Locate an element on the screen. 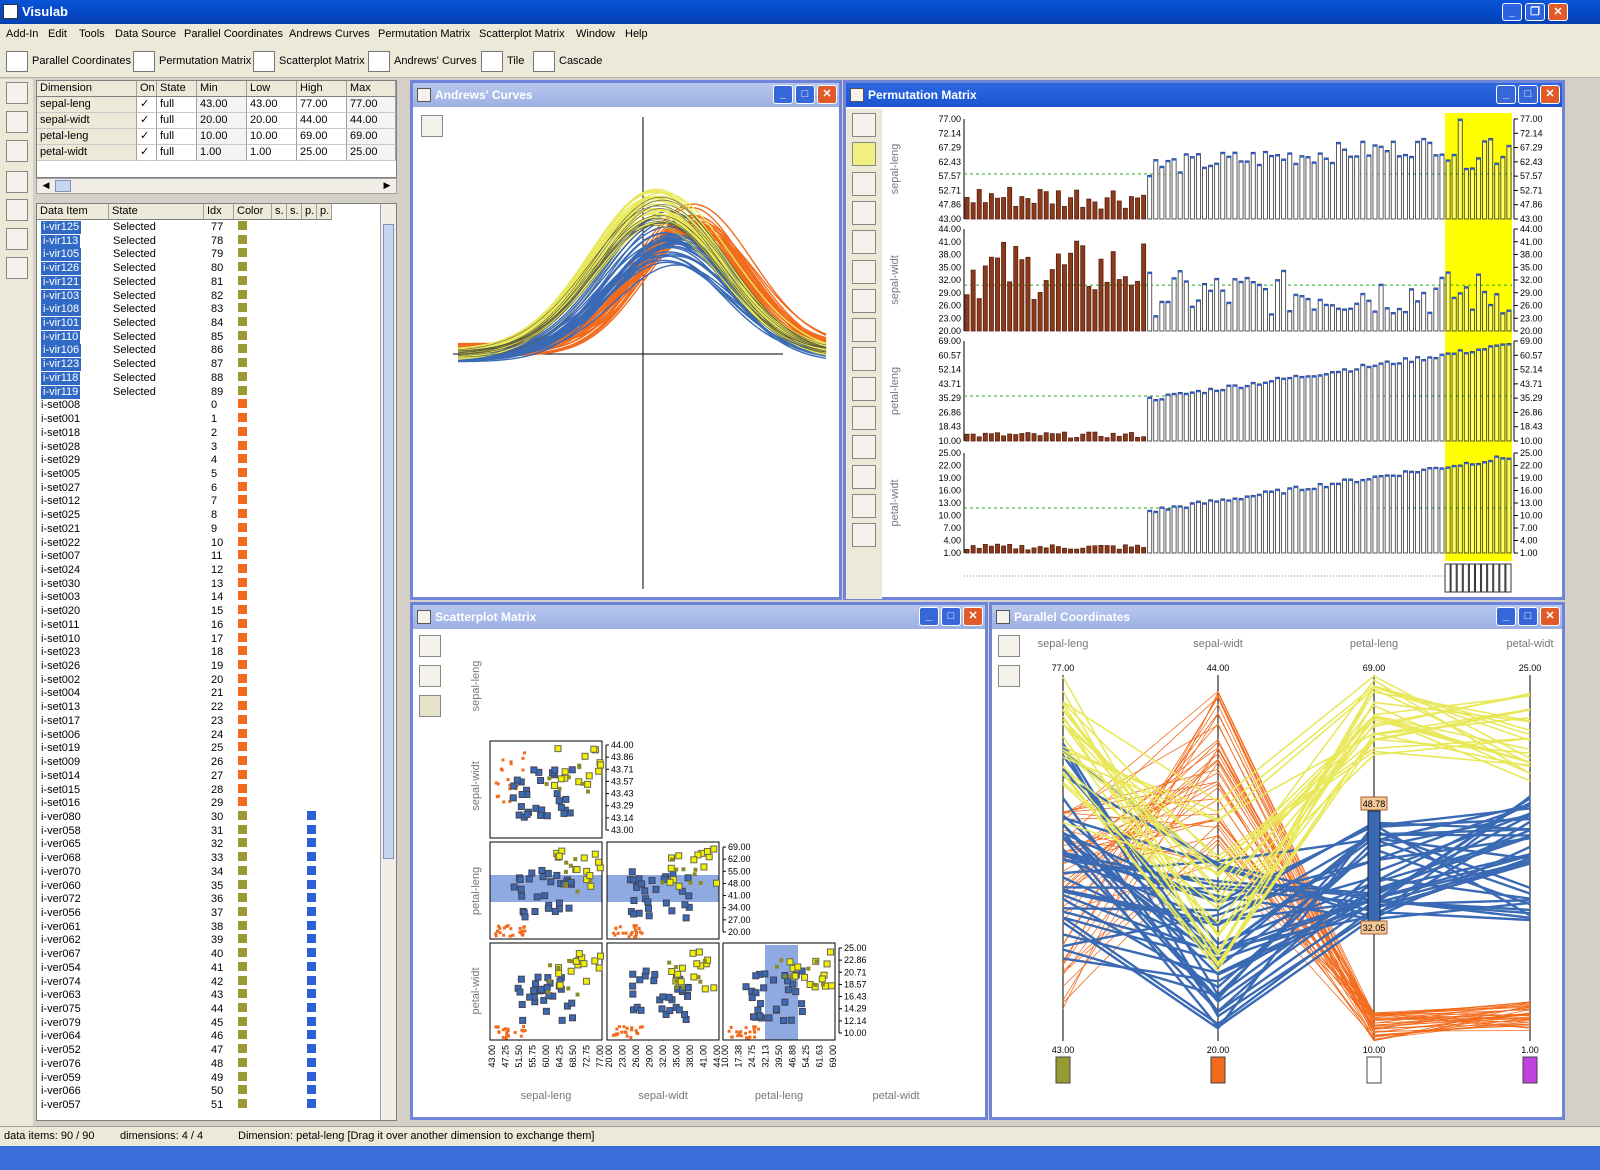 Image resolution: width=1600 pixels, height=1170 pixels. data-row: i-ver061 38 is located at coordinates (209, 927).